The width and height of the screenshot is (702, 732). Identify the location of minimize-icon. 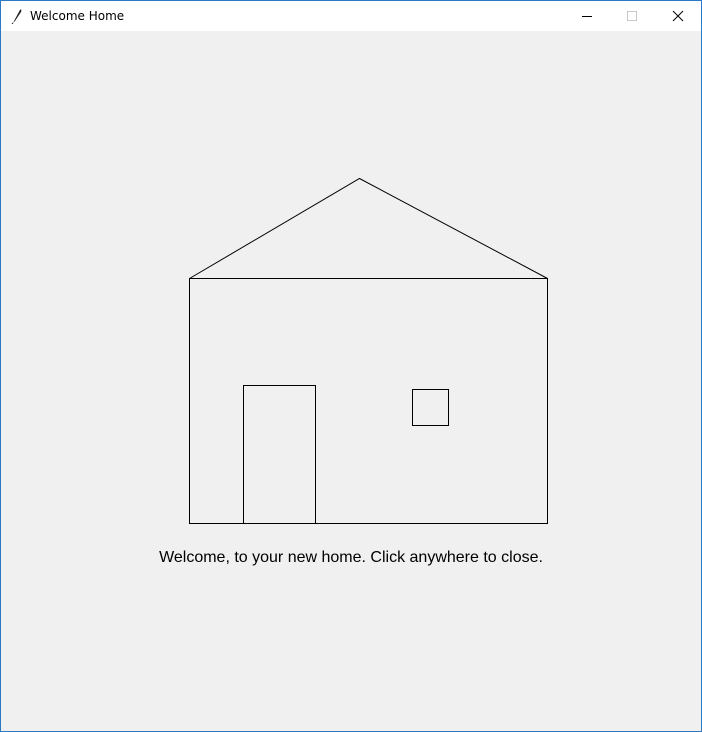
(587, 16).